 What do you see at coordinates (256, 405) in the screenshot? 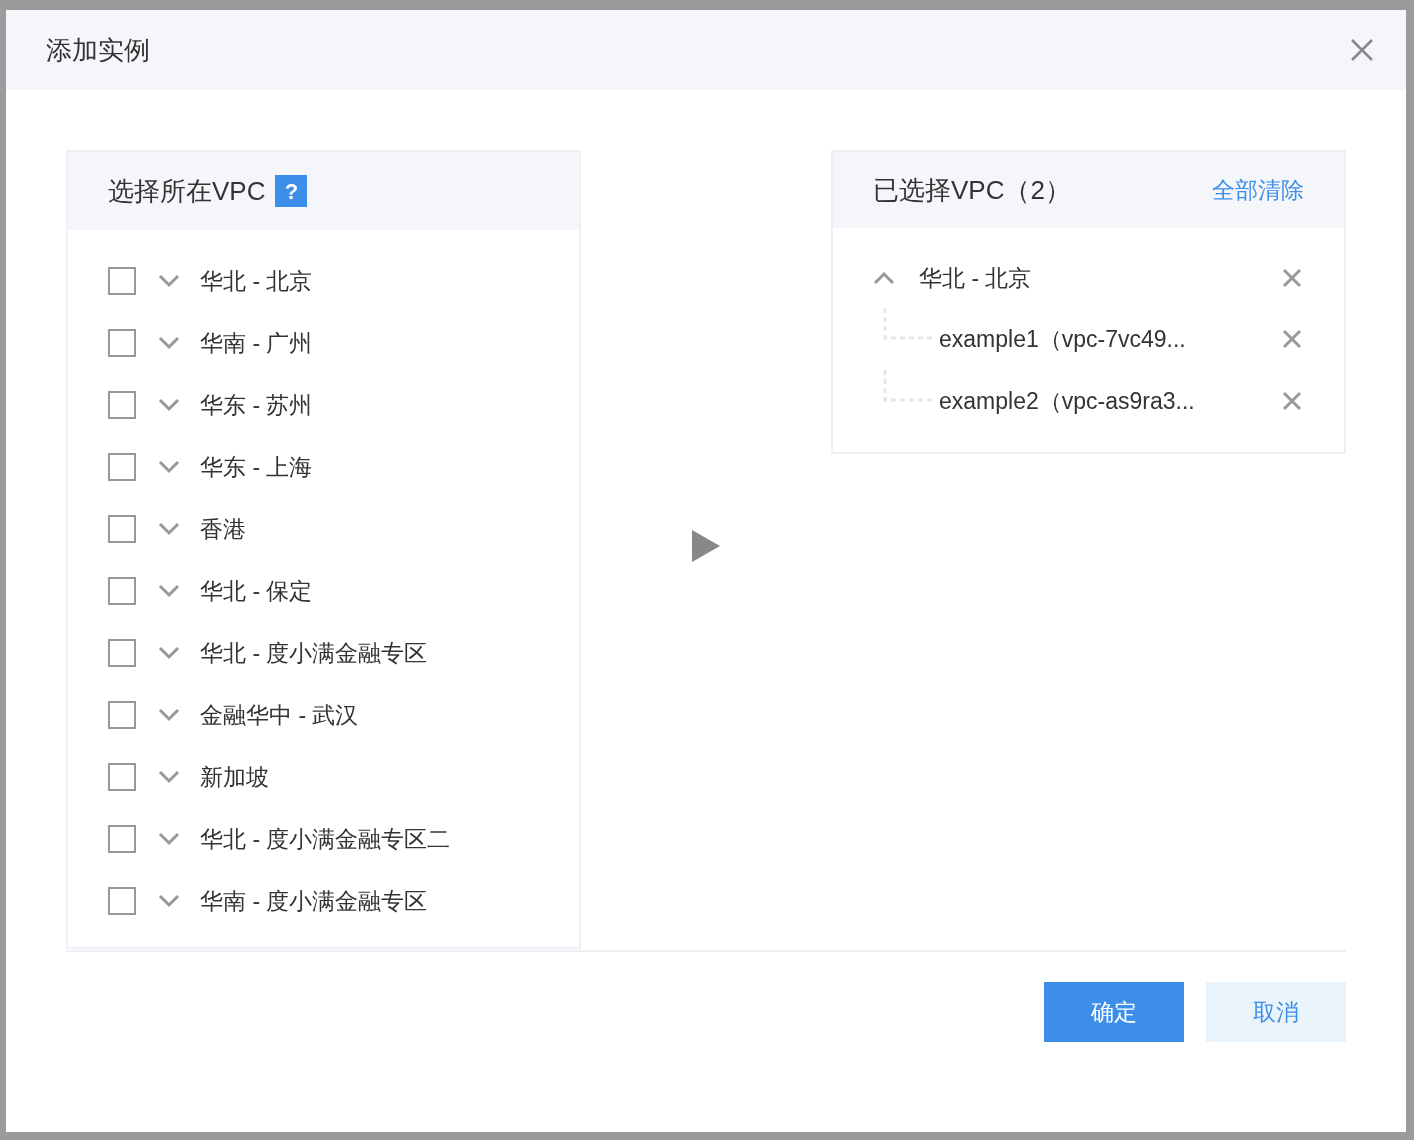
I see `region-label: 华东 - 苏州` at bounding box center [256, 405].